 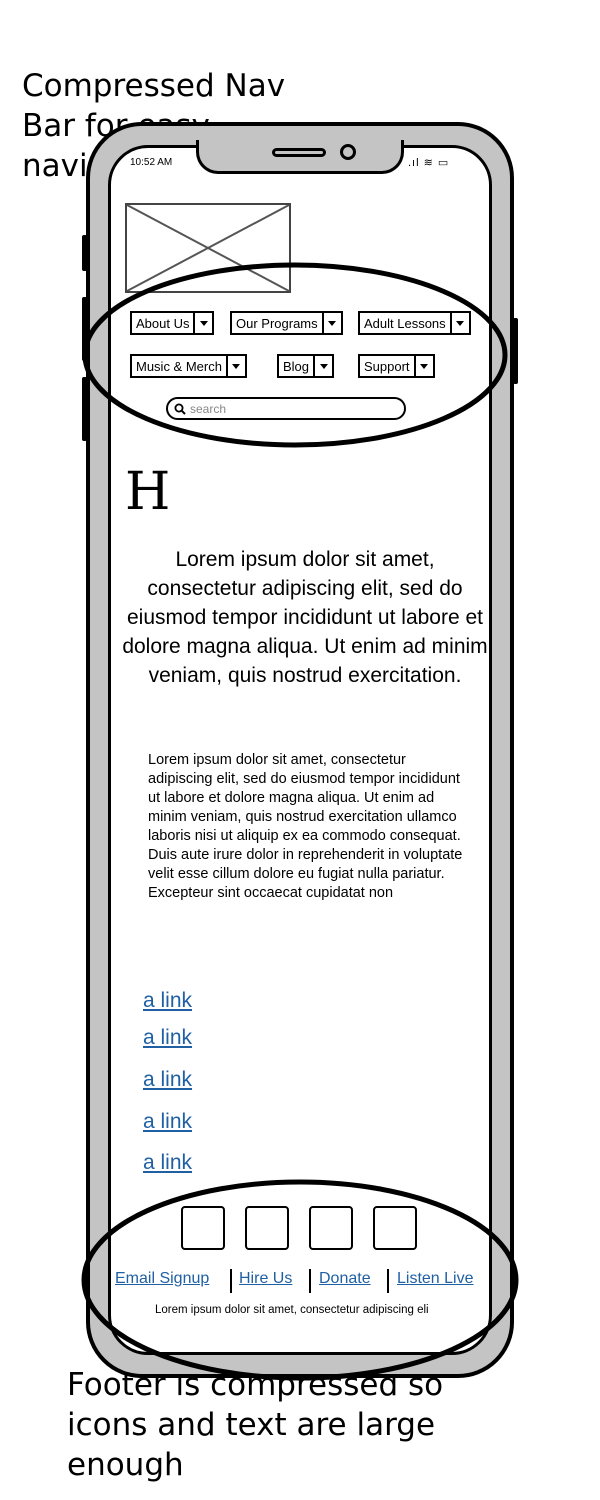 I want to click on volume-down-button, so click(x=84, y=329).